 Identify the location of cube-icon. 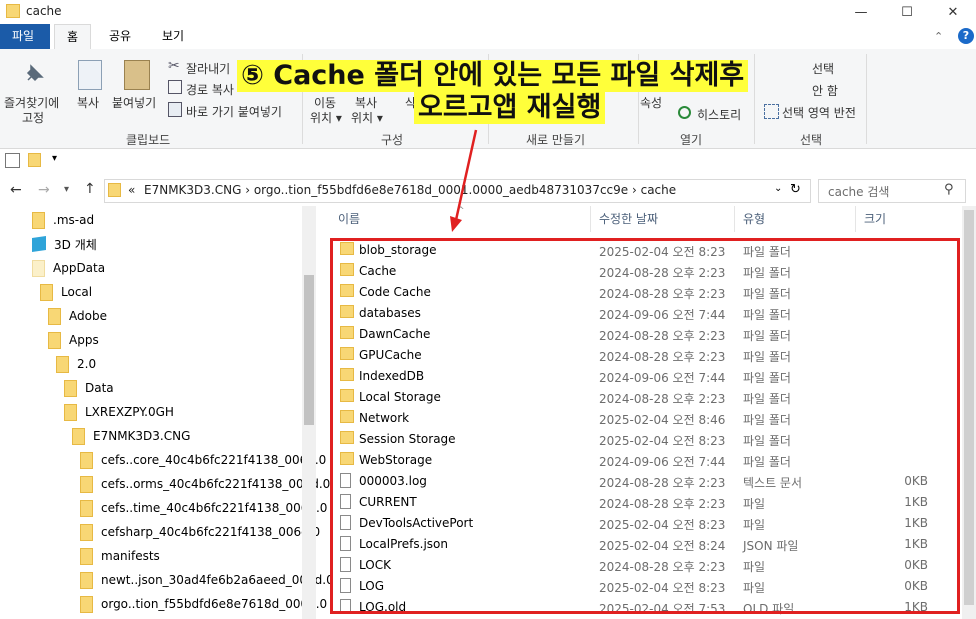
(39, 244).